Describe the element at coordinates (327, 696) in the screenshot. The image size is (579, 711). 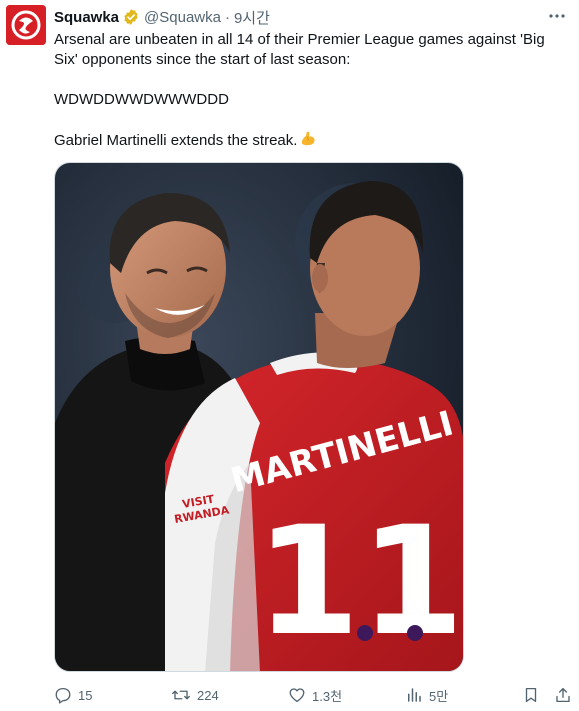
I see `like-count: 1.3천` at that location.